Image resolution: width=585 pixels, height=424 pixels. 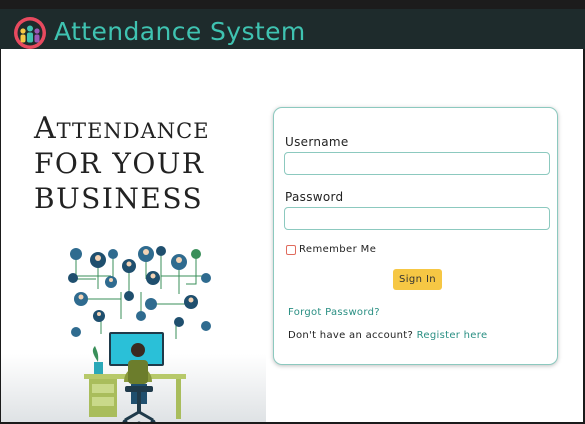 What do you see at coordinates (317, 142) in the screenshot?
I see `username-label: Username` at bounding box center [317, 142].